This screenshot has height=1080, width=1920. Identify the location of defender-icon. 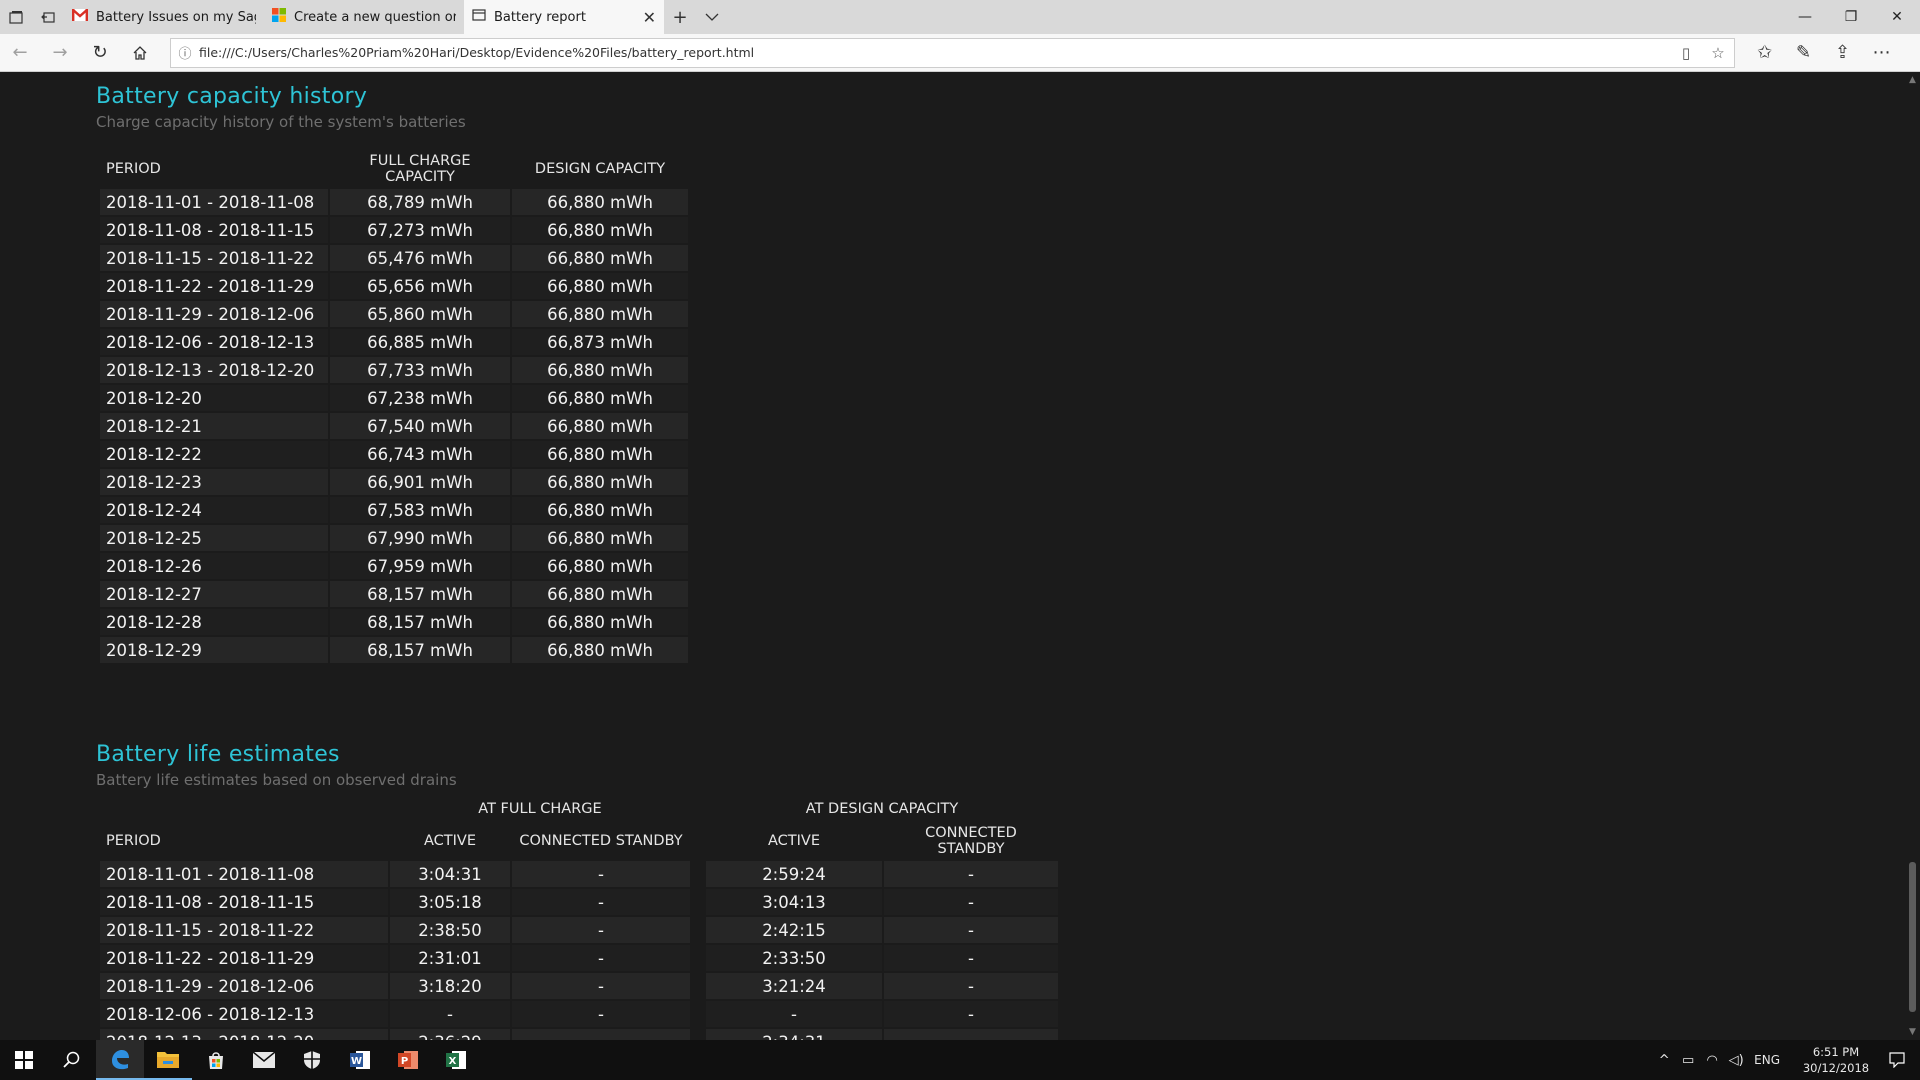
(312, 1060).